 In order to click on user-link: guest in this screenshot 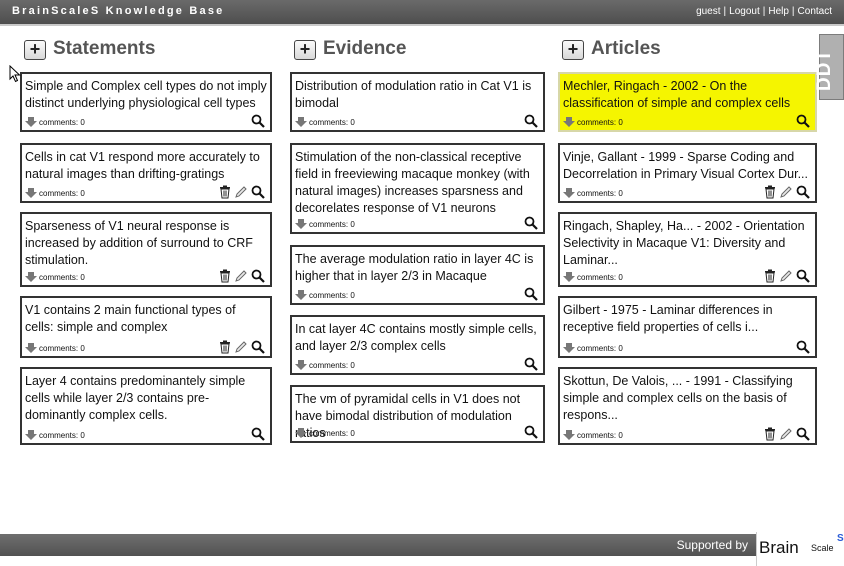, I will do `click(708, 11)`.